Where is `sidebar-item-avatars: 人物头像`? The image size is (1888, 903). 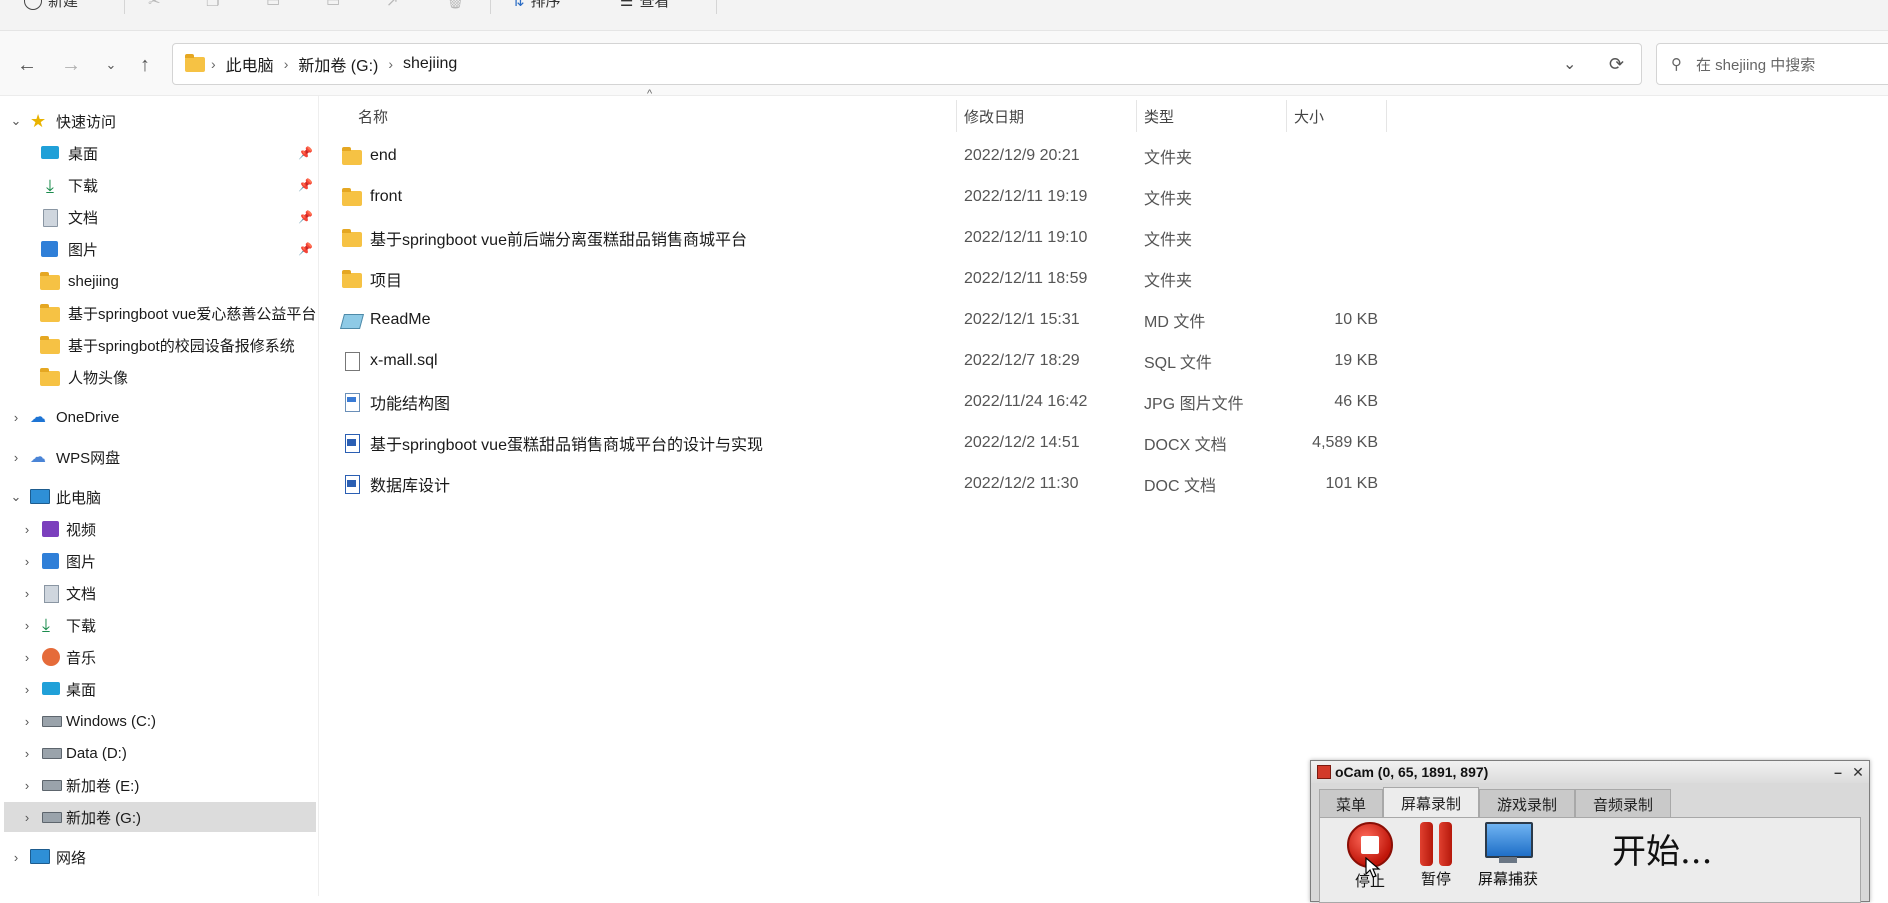
sidebar-item-avatars: 人物头像 is located at coordinates (179, 377).